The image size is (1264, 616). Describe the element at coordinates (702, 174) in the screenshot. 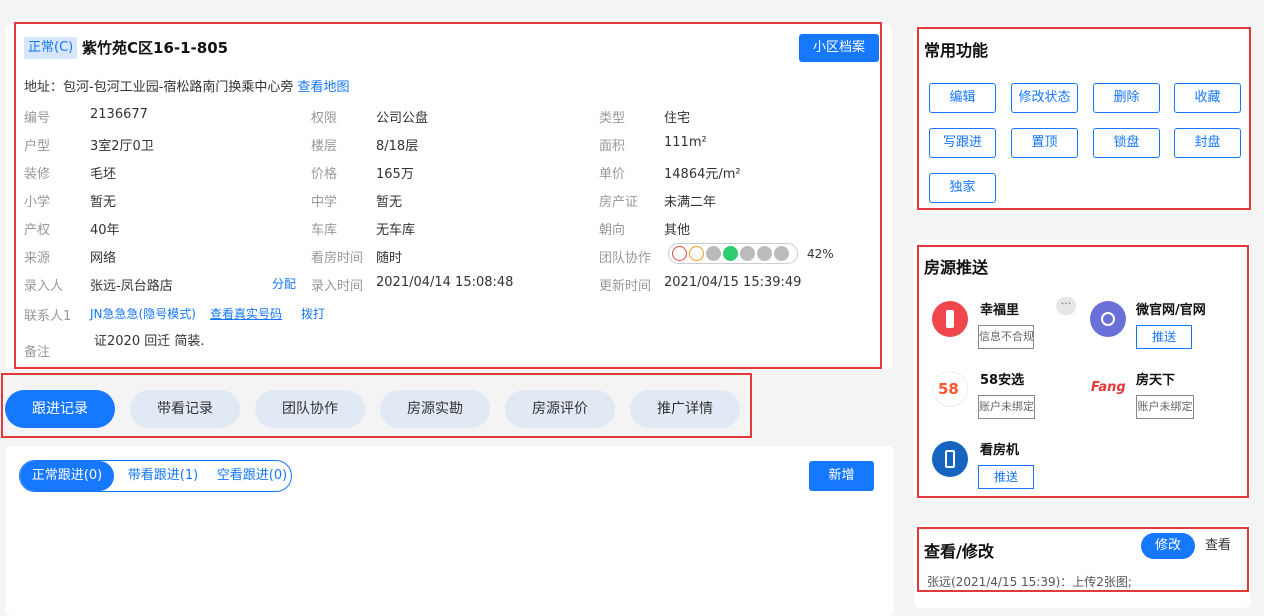

I see `unit-price-value: 14864元/m²` at that location.